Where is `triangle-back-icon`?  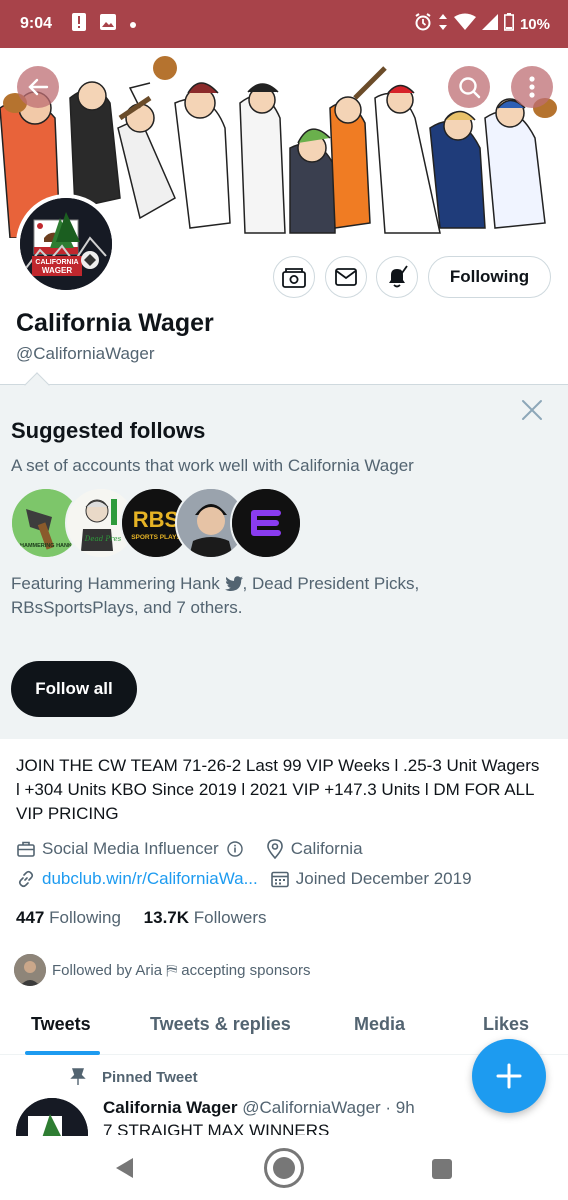 triangle-back-icon is located at coordinates (124, 1168).